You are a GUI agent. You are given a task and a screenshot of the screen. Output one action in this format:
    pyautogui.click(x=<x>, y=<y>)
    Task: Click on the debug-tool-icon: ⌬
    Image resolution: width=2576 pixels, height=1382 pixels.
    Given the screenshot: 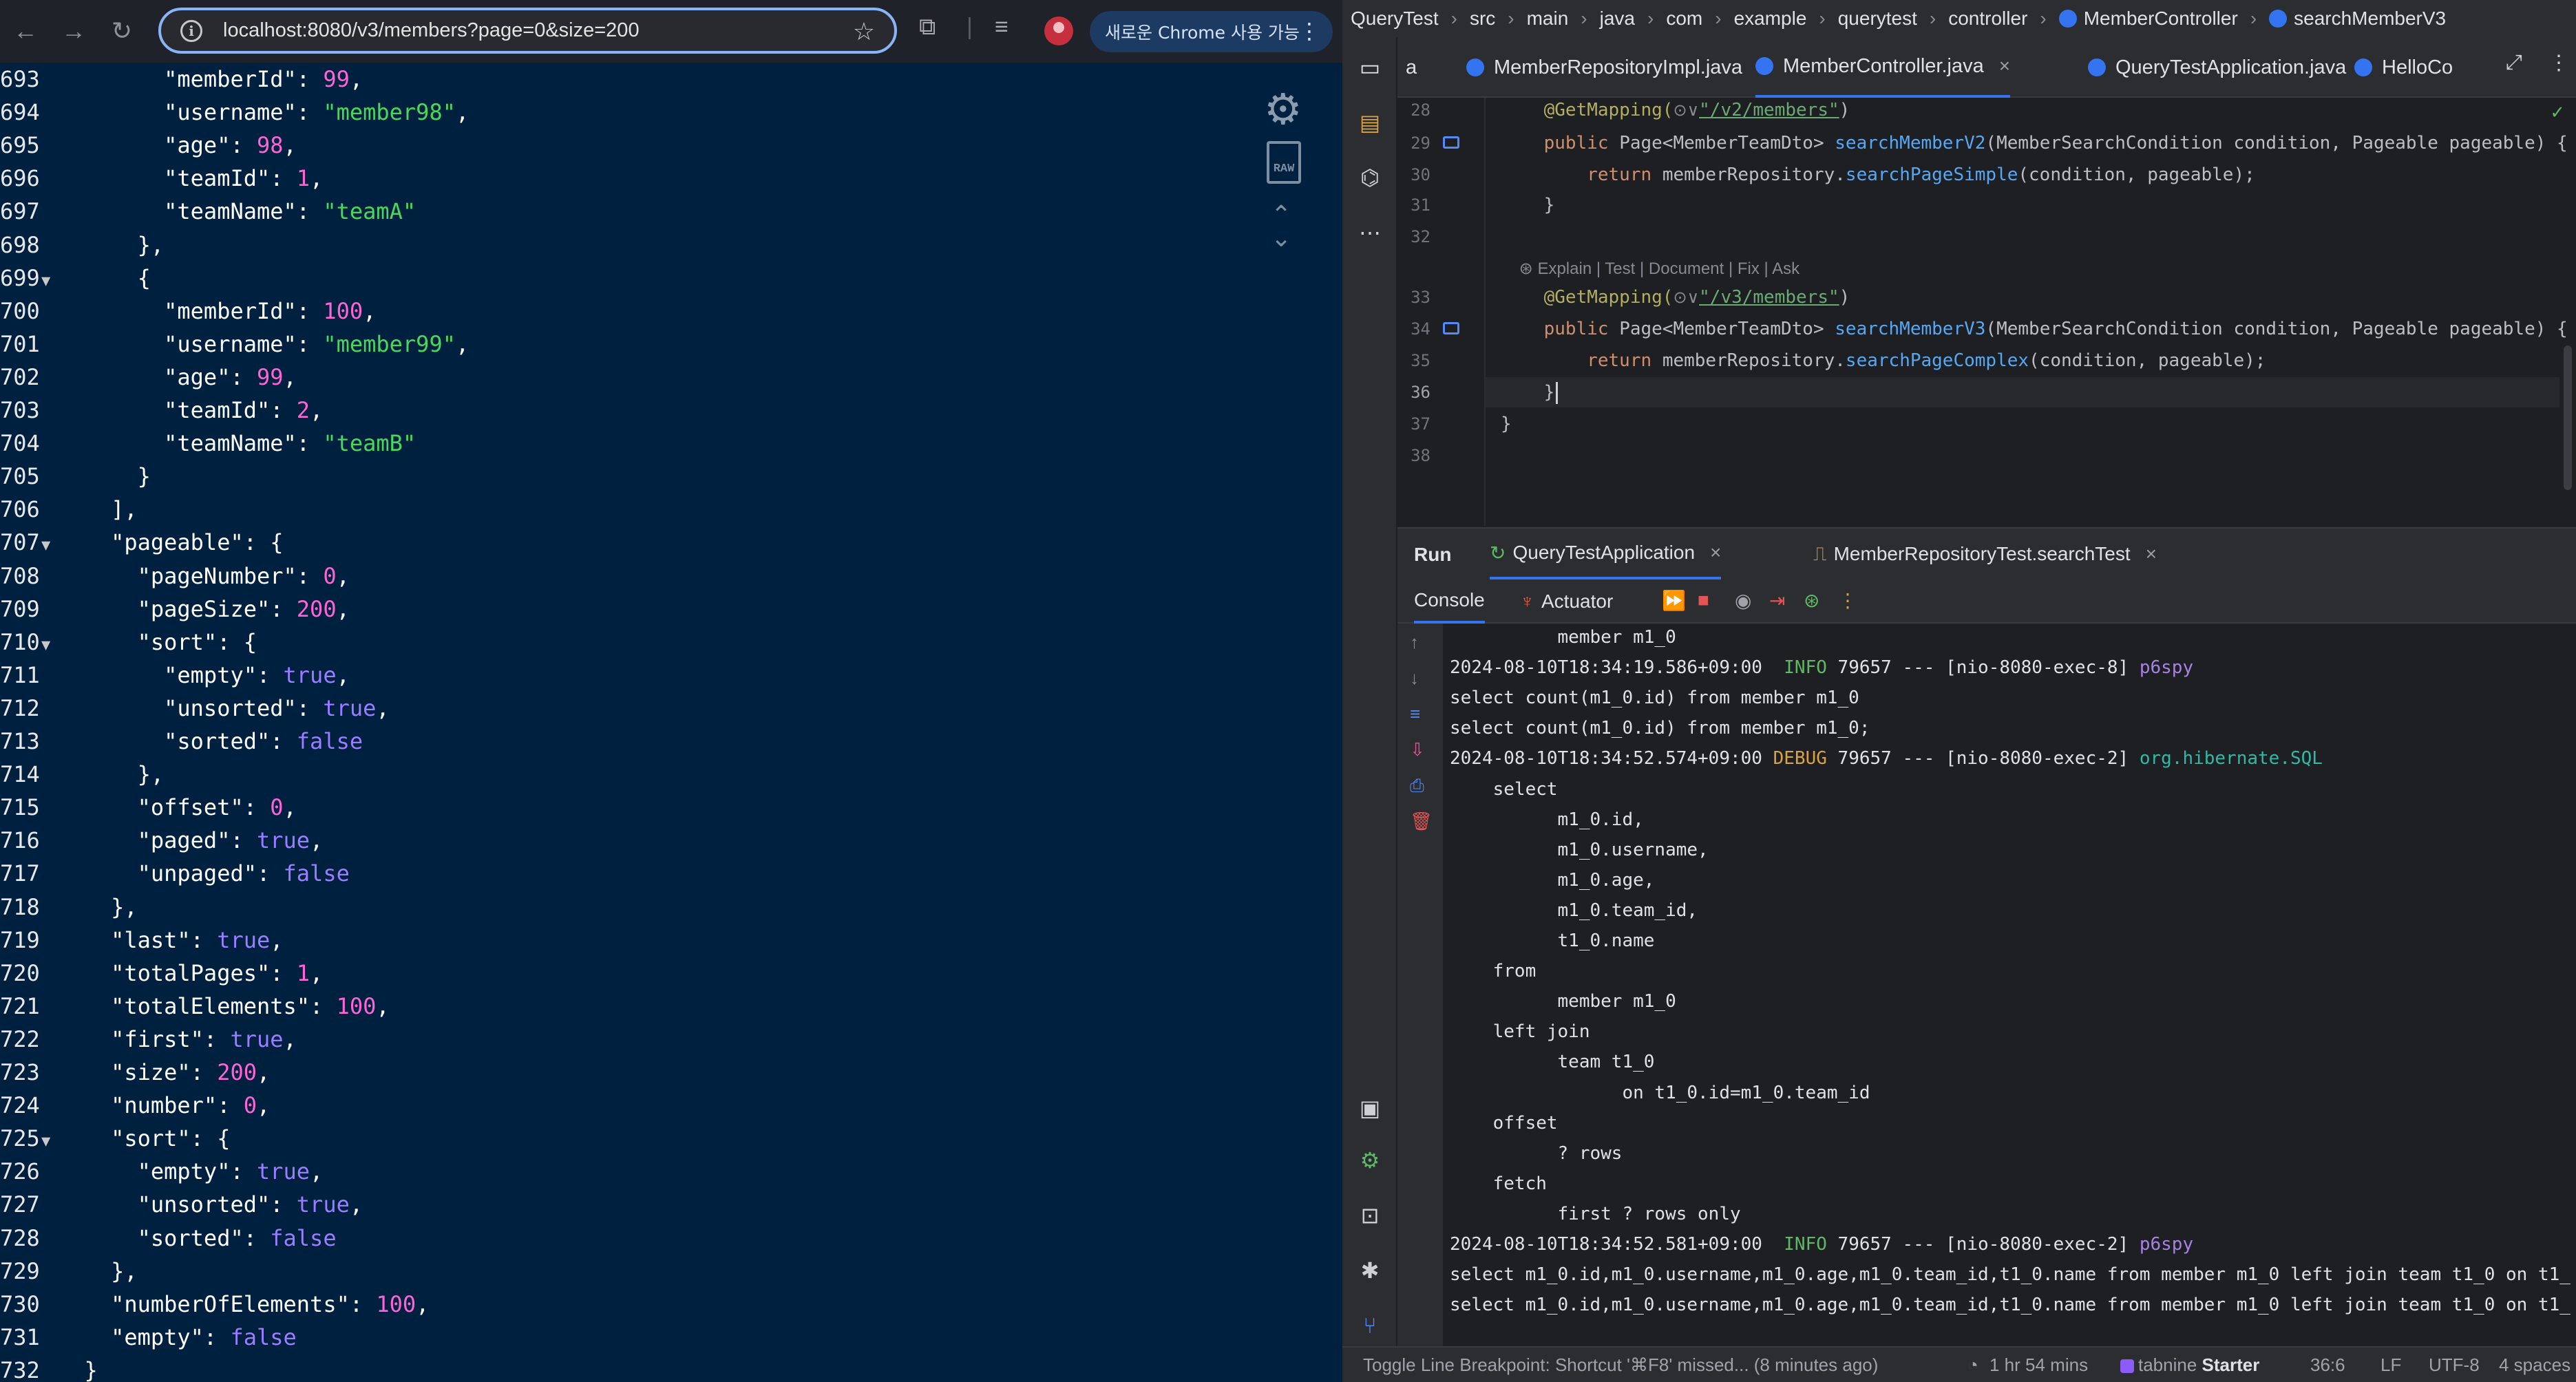 What is the action you would take?
    pyautogui.click(x=1370, y=177)
    